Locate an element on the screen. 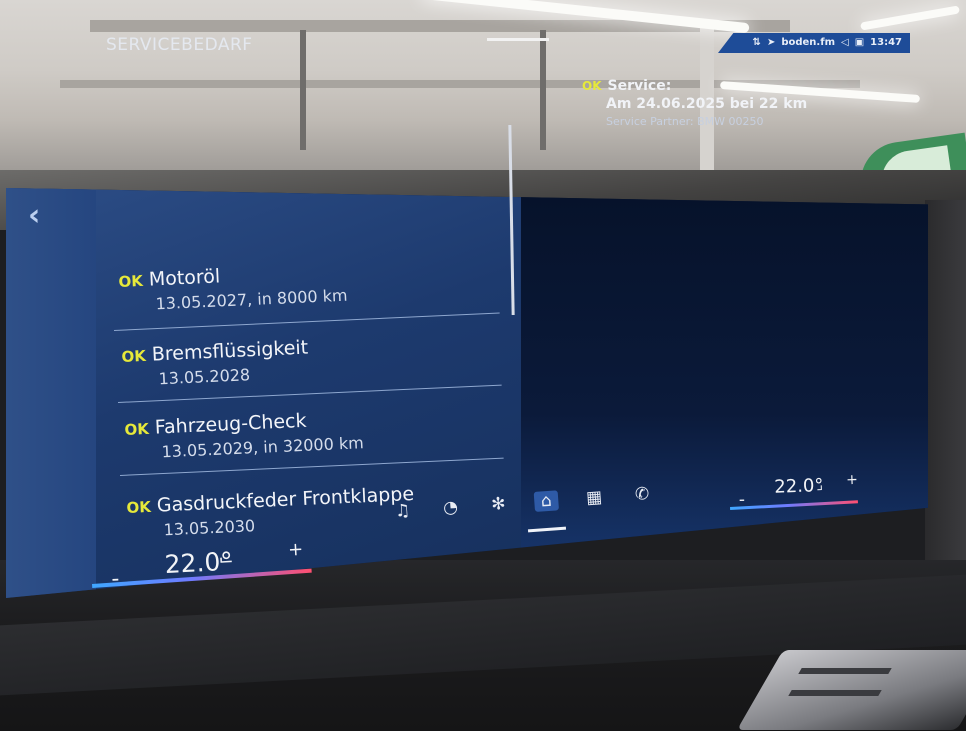 The height and width of the screenshot is (731, 966). service-date: Am 24.06.2025 bei 22 km is located at coordinates (707, 104).